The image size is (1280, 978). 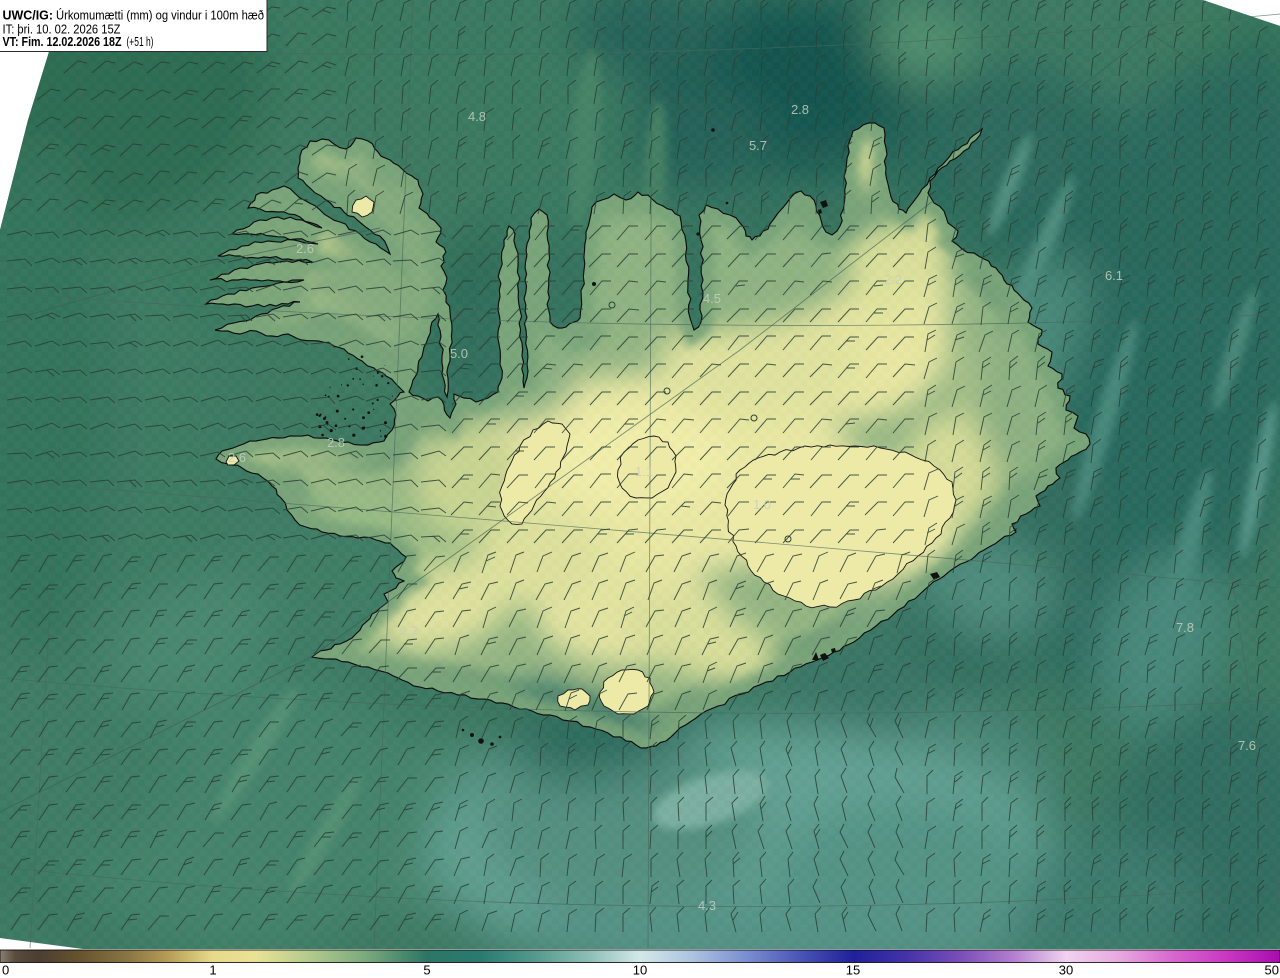 I want to click on svg-text: 6.1, so click(x=1114, y=275).